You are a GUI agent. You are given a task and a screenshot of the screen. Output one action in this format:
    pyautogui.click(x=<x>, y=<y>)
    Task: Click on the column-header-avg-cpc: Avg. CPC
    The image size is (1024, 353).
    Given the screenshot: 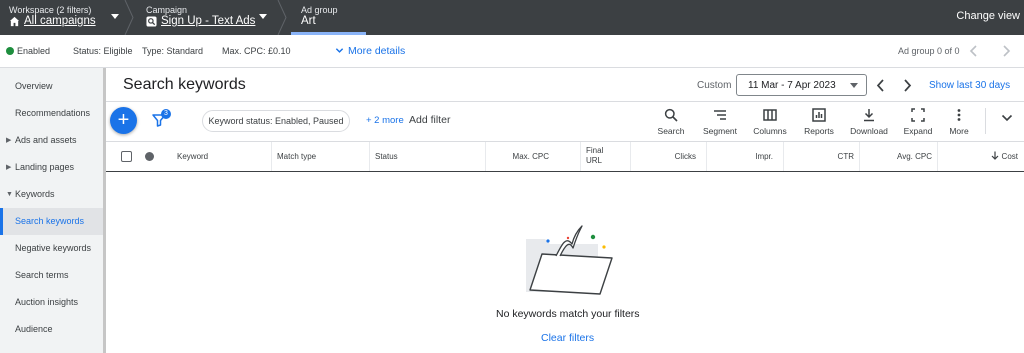 What is the action you would take?
    pyautogui.click(x=898, y=156)
    